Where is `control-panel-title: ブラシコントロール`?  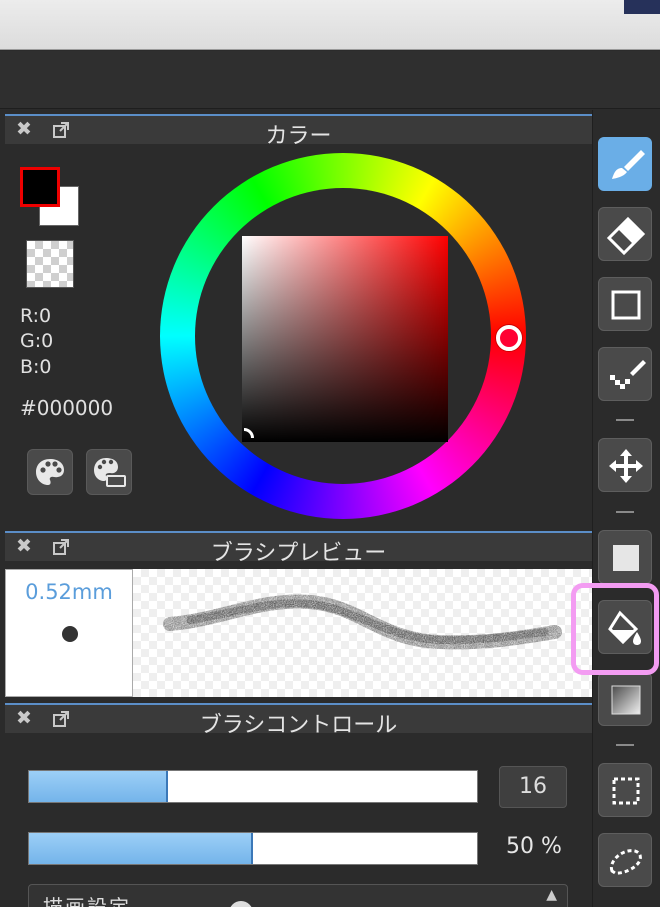
control-panel-title: ブラシコントロール is located at coordinates (298, 725).